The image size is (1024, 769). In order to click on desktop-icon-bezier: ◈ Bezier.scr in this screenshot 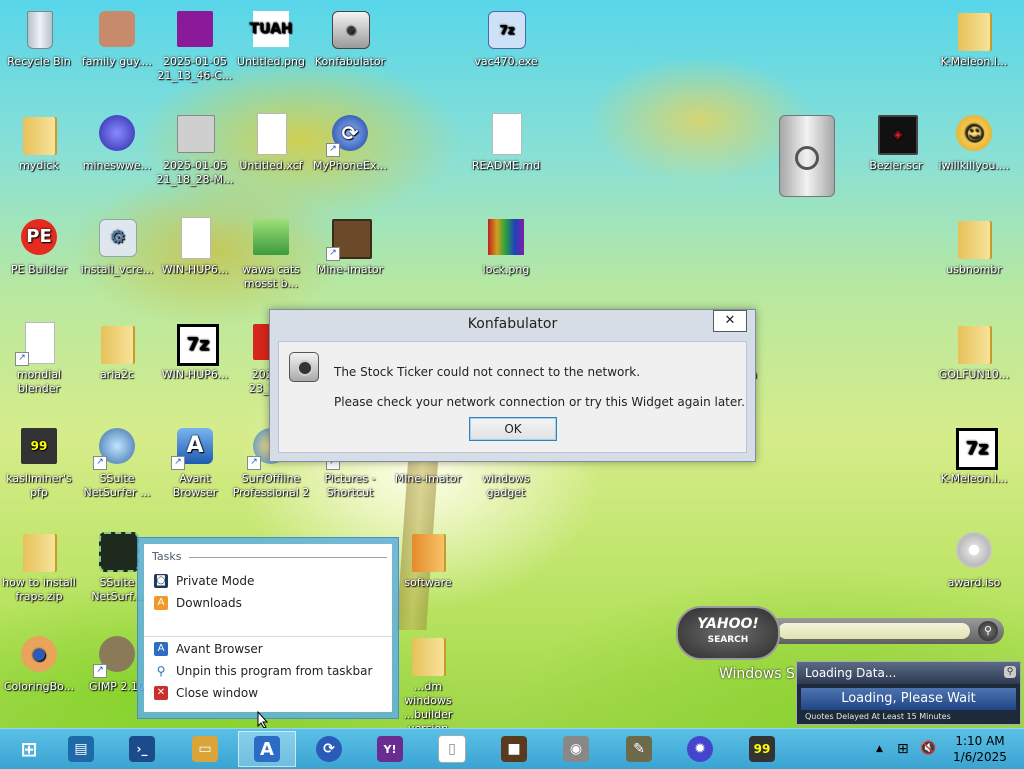, I will do `click(896, 141)`.